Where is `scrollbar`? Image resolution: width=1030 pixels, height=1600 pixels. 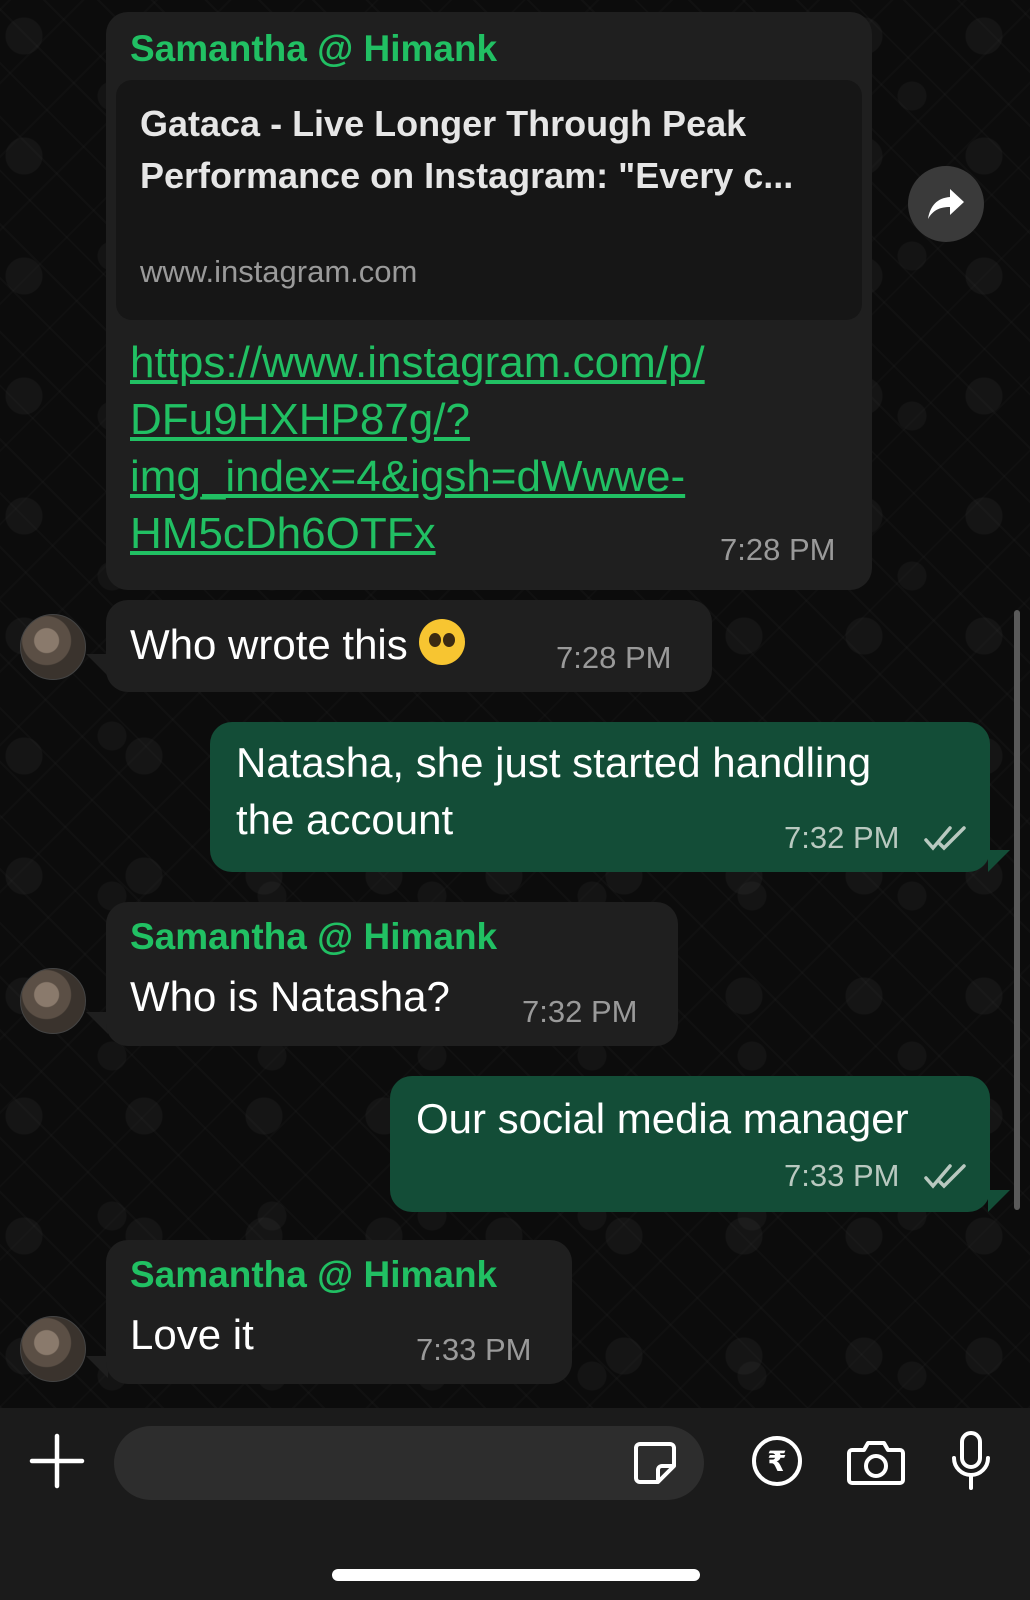
scrollbar is located at coordinates (1017, 910).